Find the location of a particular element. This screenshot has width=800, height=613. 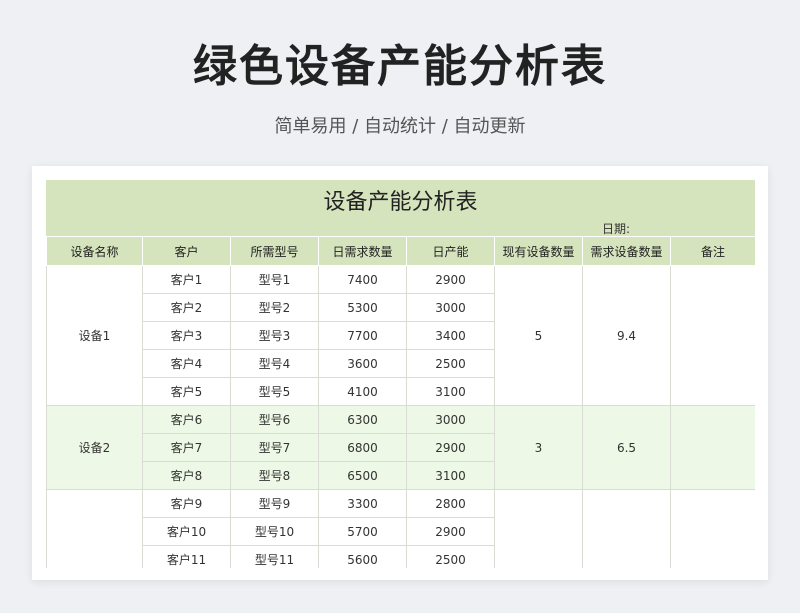

customer-cell: 客户6 is located at coordinates (186, 419).